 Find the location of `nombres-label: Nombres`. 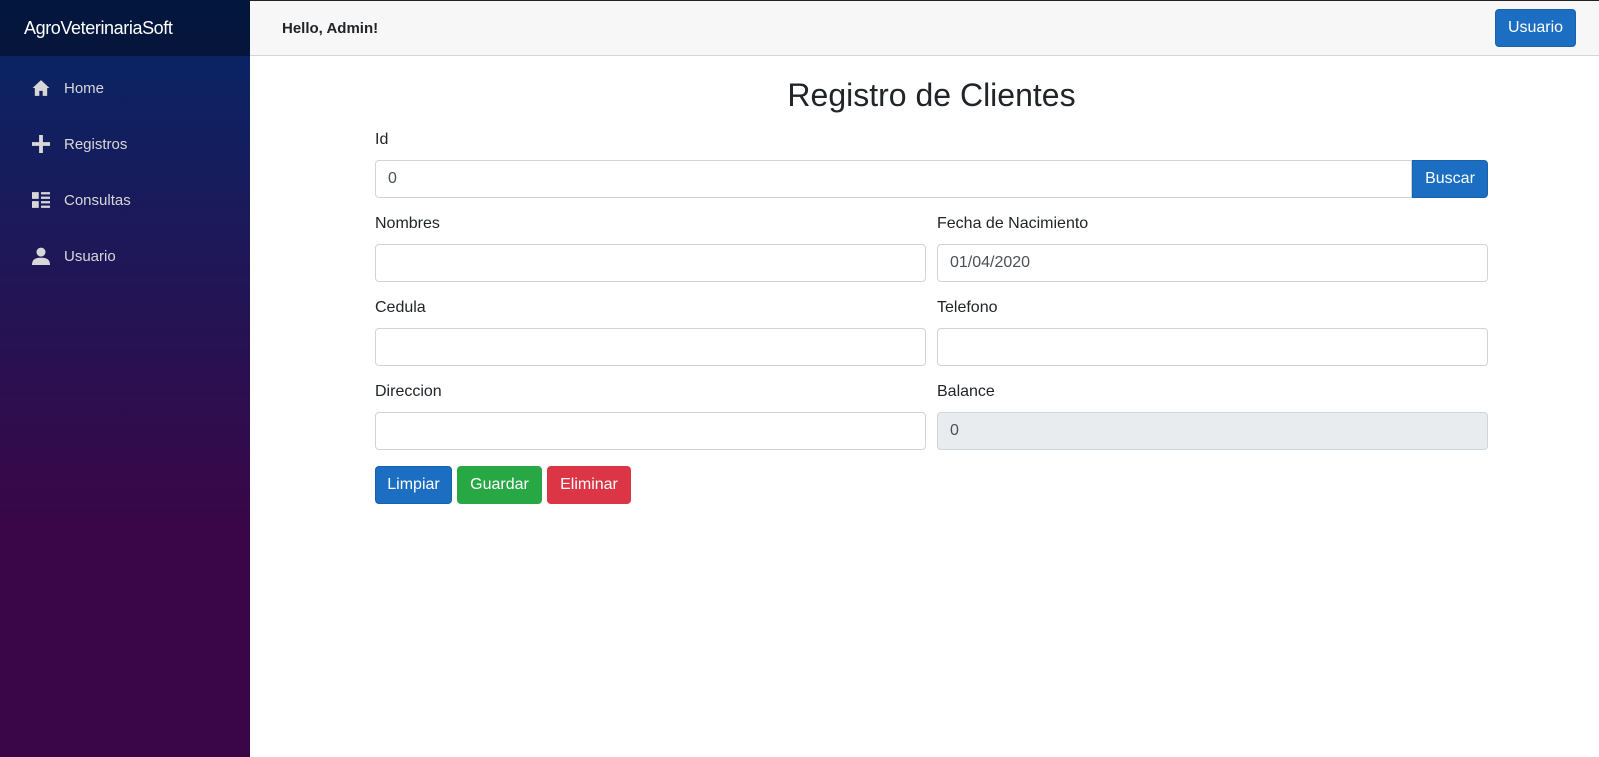

nombres-label: Nombres is located at coordinates (407, 223).